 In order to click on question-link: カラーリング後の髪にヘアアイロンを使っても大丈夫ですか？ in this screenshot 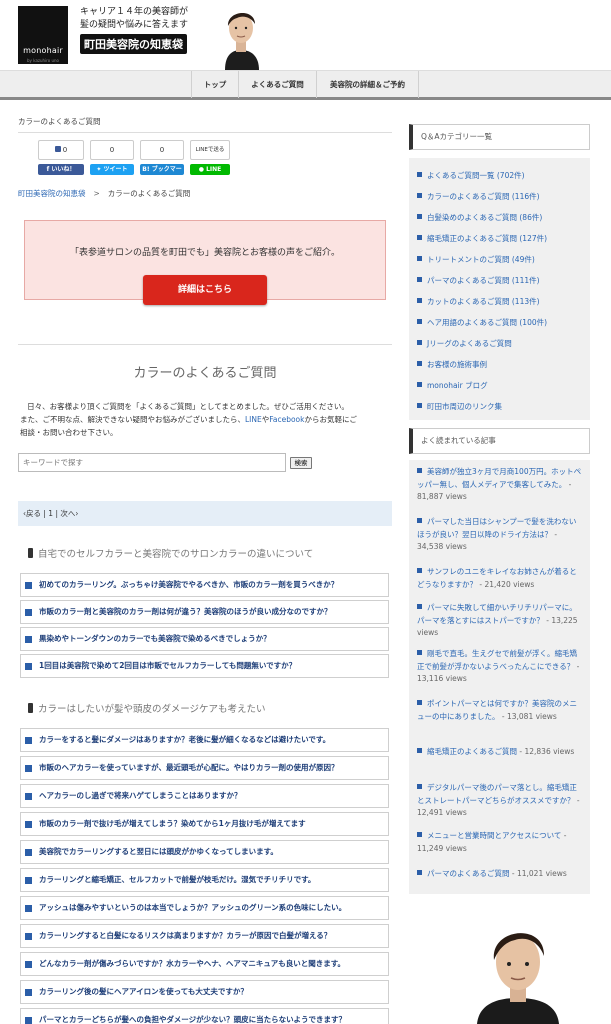, I will do `click(204, 992)`.